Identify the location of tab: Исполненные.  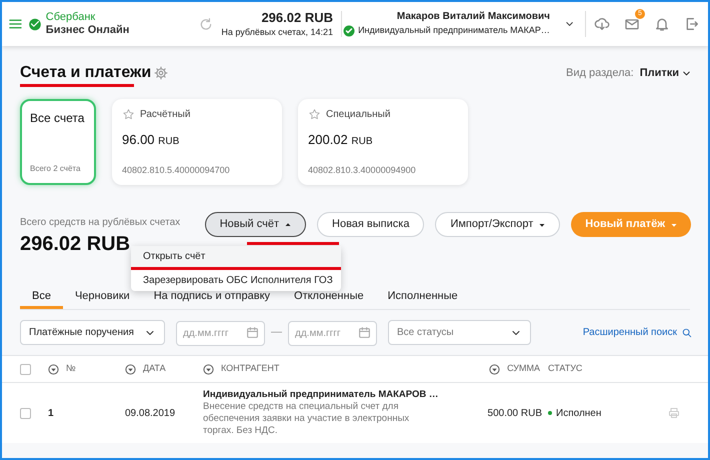
(423, 298).